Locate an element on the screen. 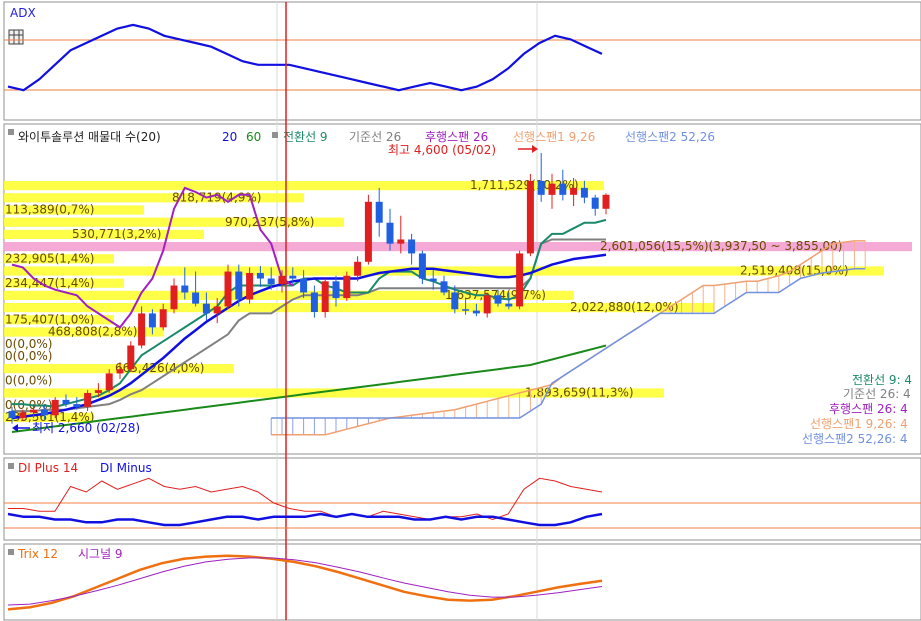 This screenshot has height=621, width=921. legend-separator is located at coordinates (275, 135).